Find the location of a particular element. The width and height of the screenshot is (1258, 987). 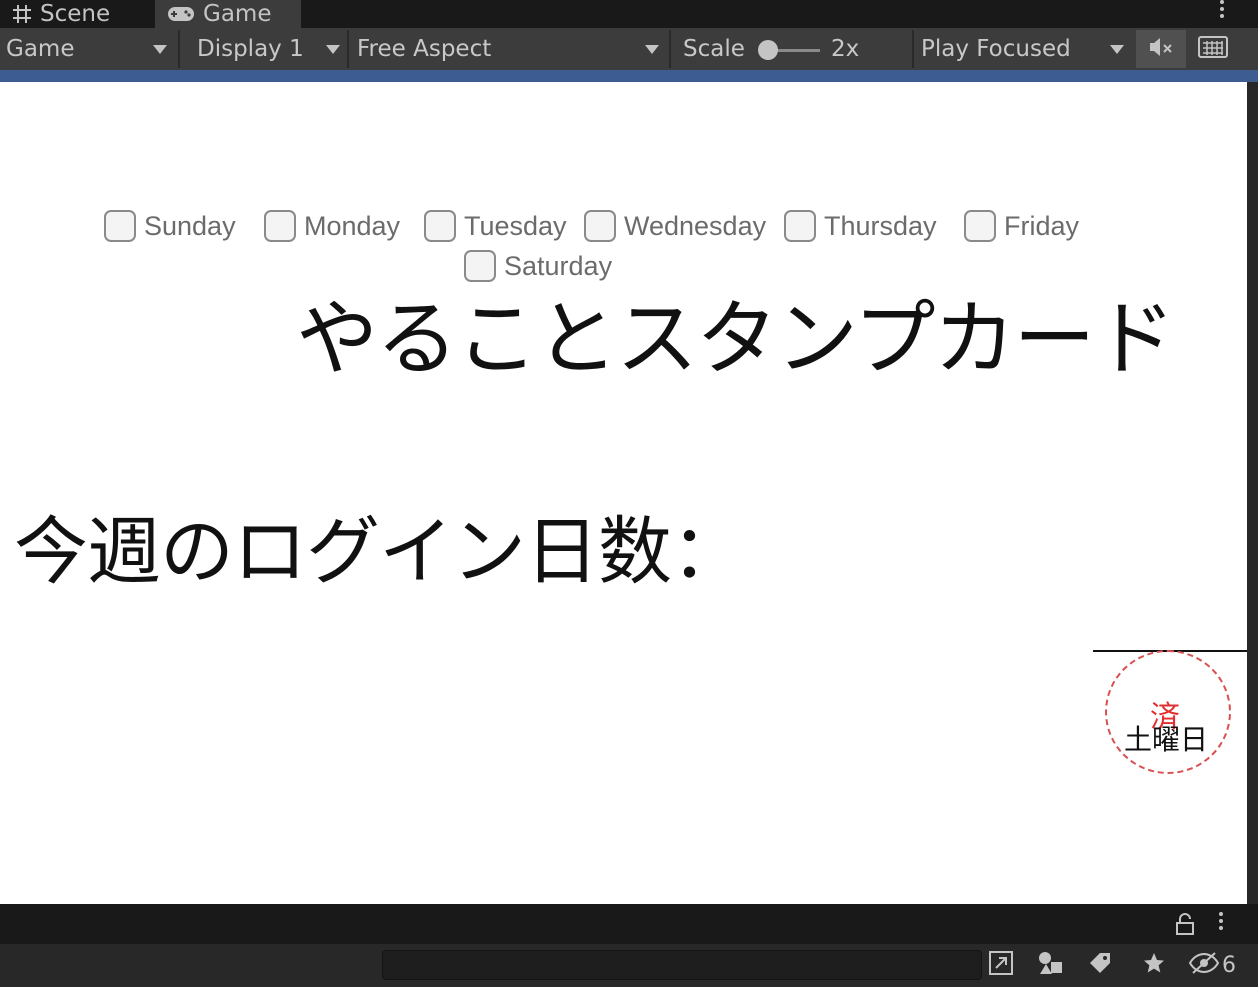

stats-button is located at coordinates (1213, 49).